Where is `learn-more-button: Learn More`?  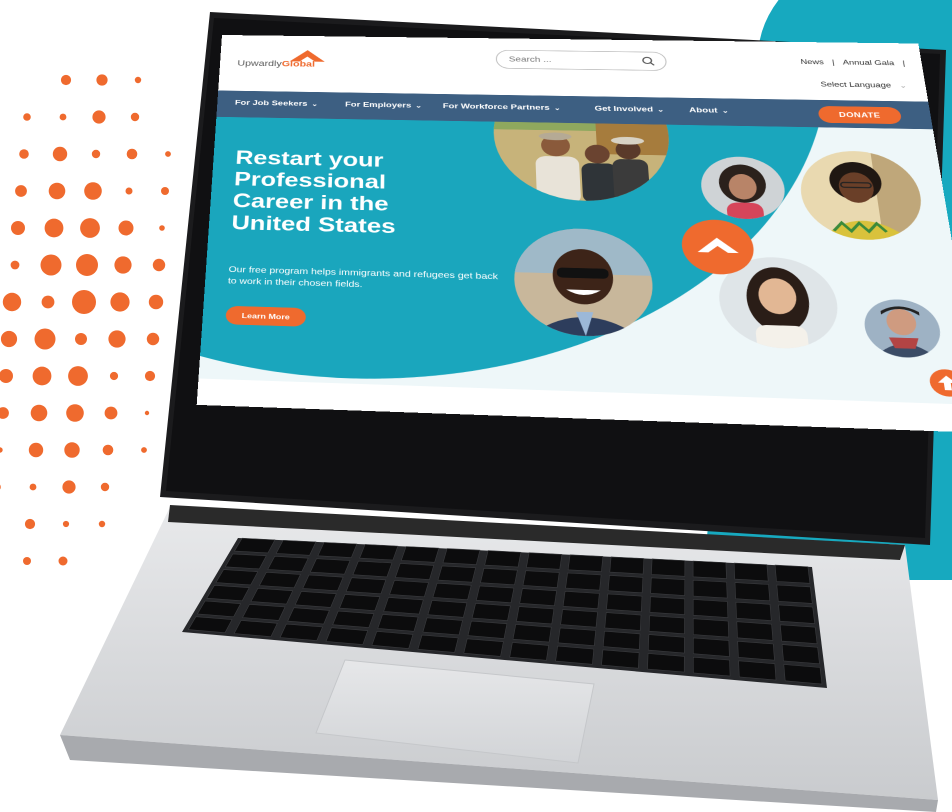
learn-more-button: Learn More is located at coordinates (265, 316).